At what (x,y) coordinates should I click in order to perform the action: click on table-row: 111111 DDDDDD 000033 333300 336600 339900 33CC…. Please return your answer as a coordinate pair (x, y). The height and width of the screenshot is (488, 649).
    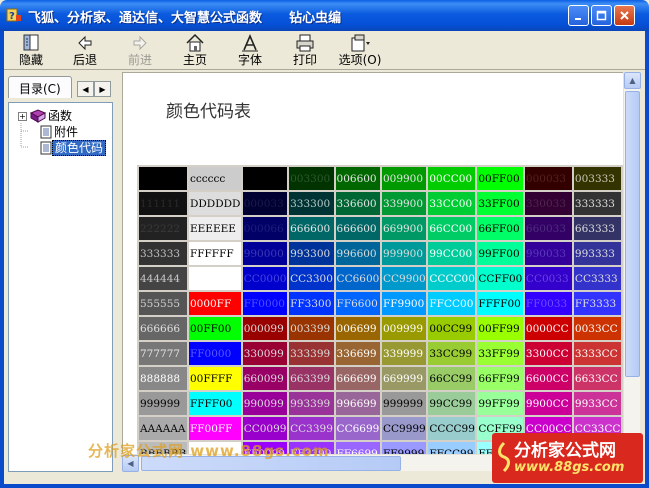
    Looking at the image, I should click on (380, 203).